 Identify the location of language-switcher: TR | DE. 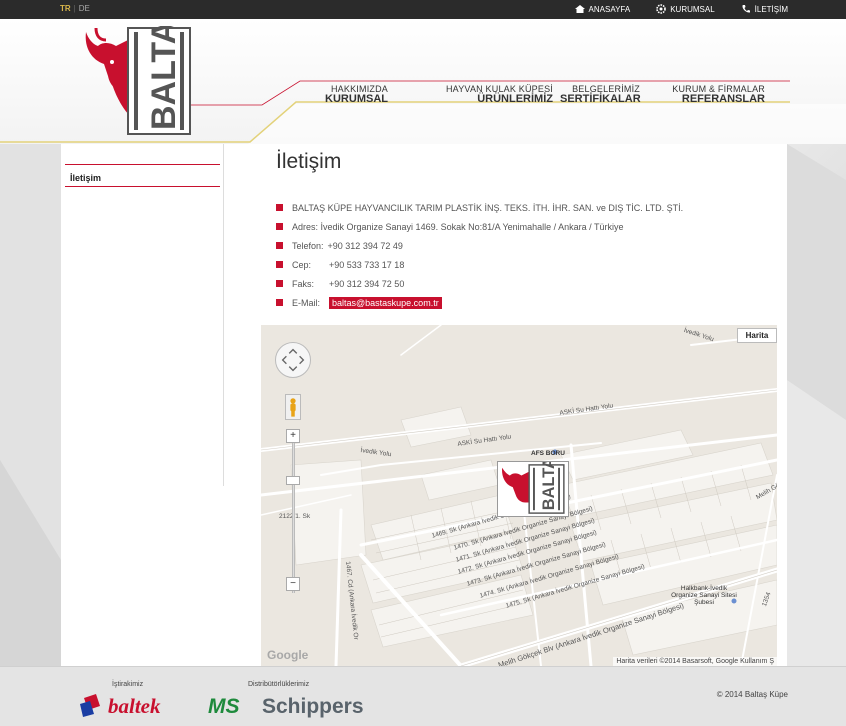
(75, 8).